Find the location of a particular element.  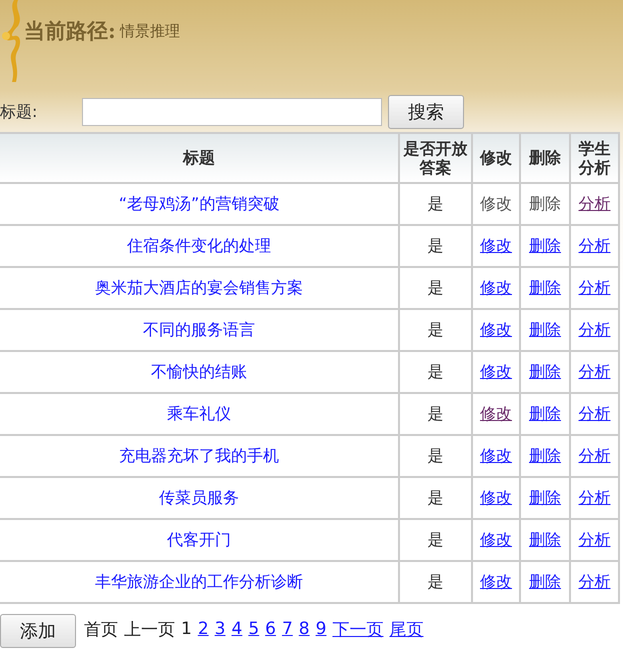

page-link: 4 is located at coordinates (236, 629).